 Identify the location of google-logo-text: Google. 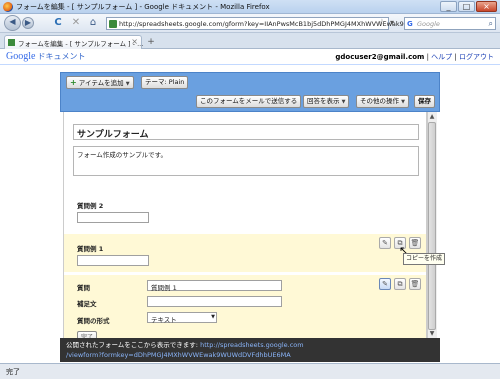
(21, 56).